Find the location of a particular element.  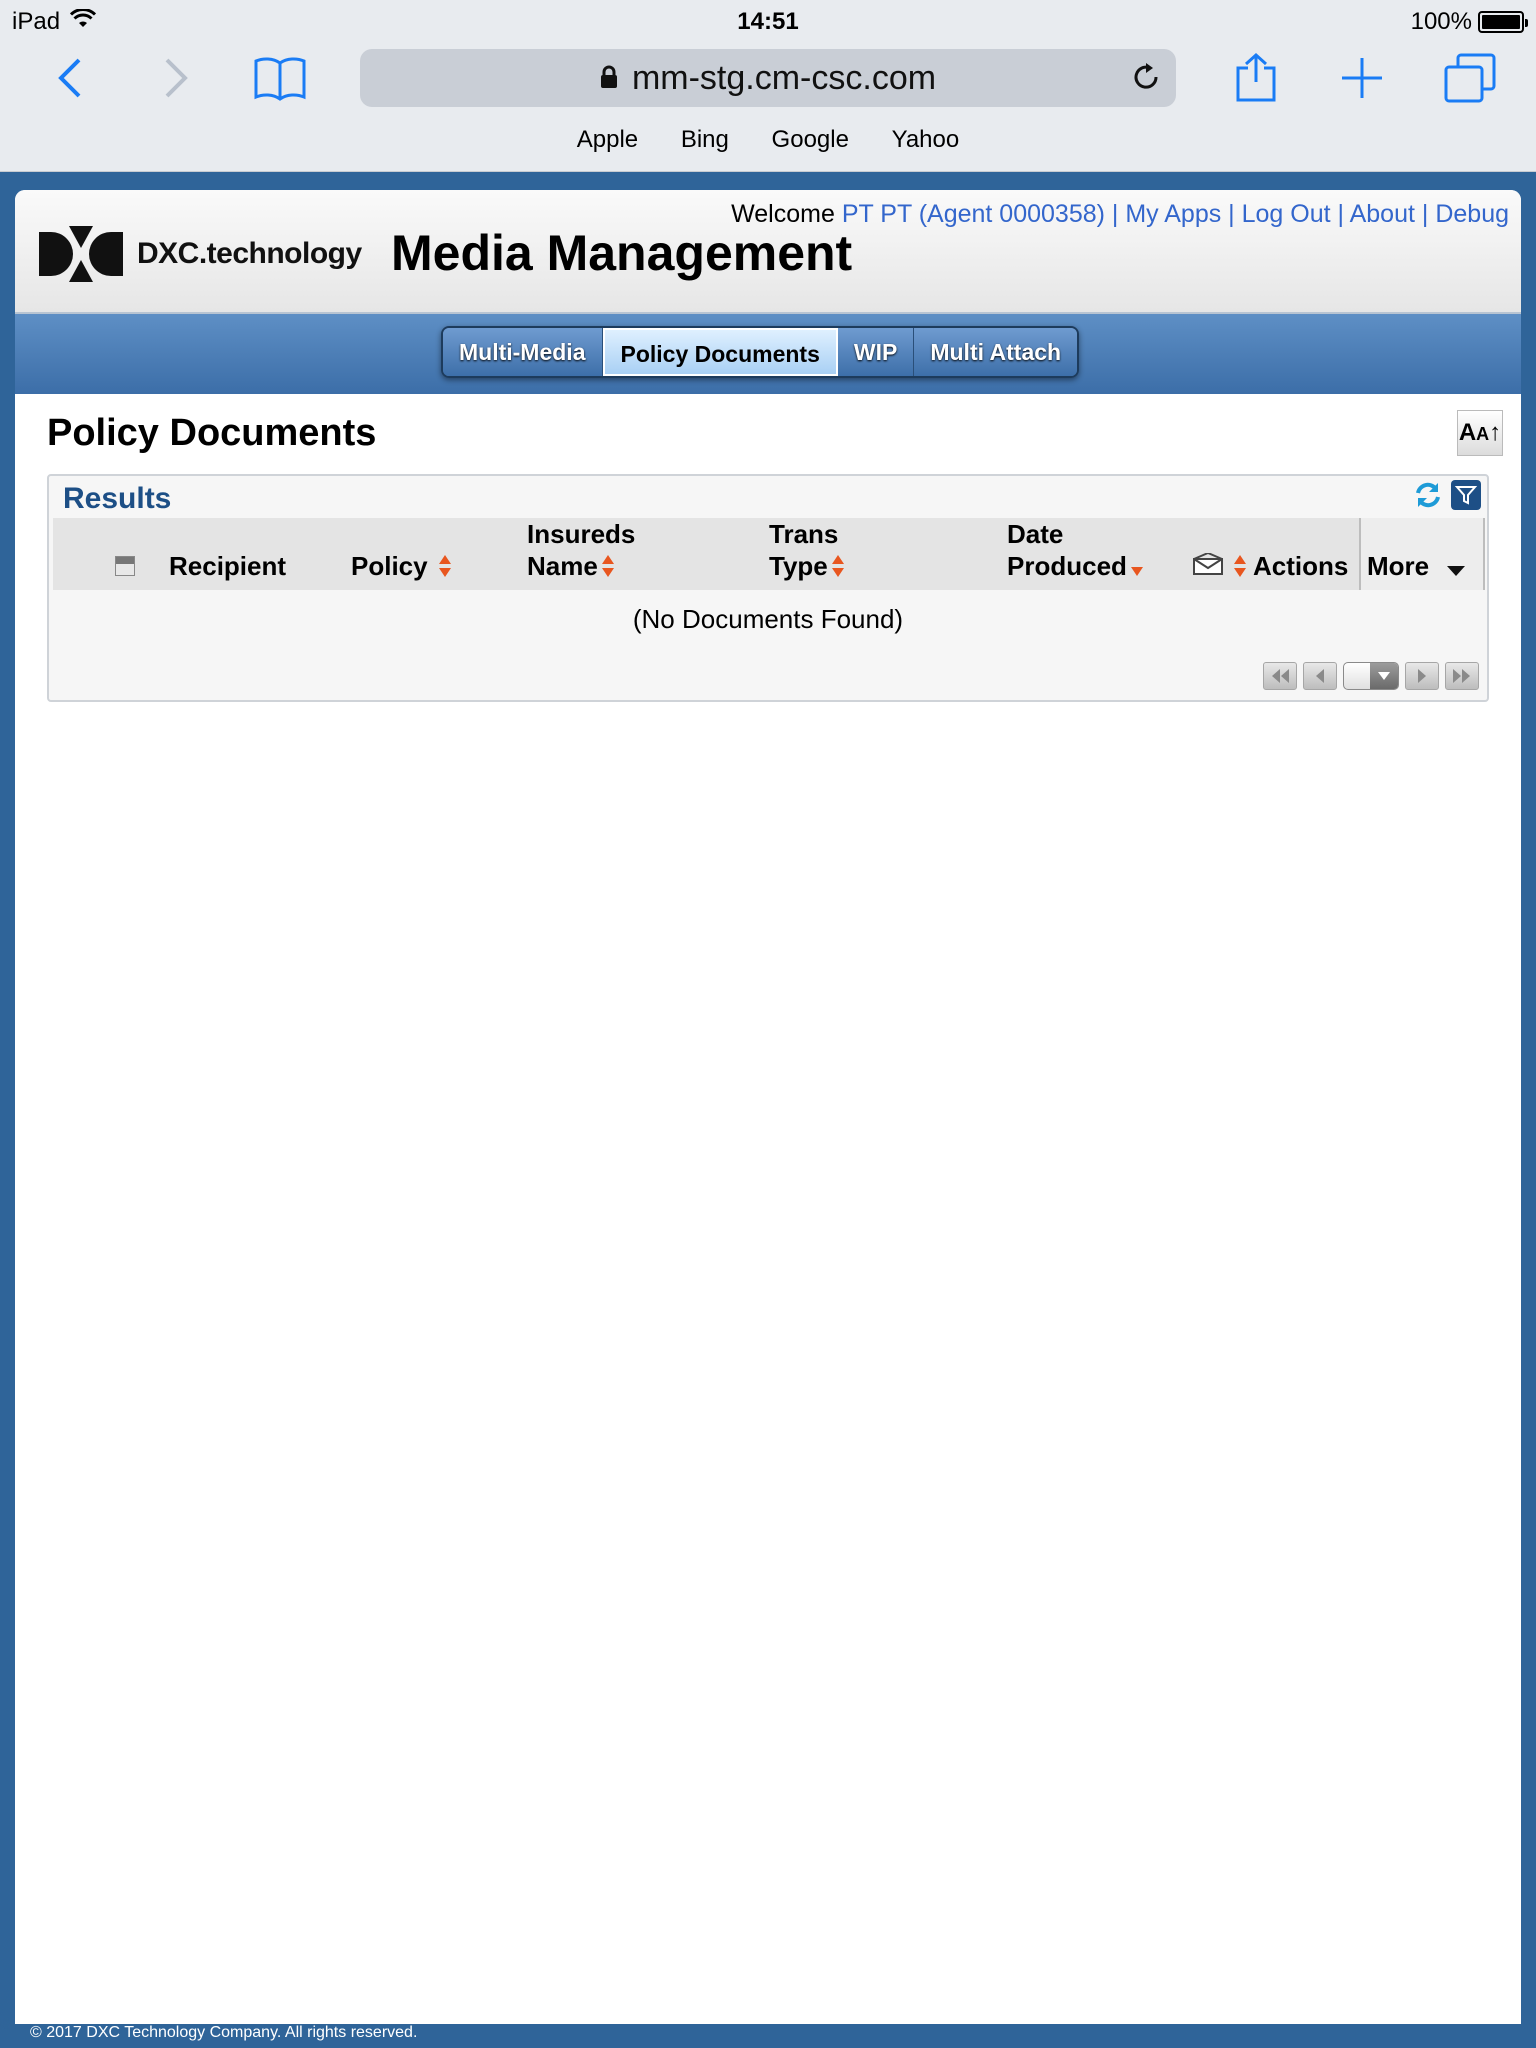

reload-icon is located at coordinates (1146, 81).